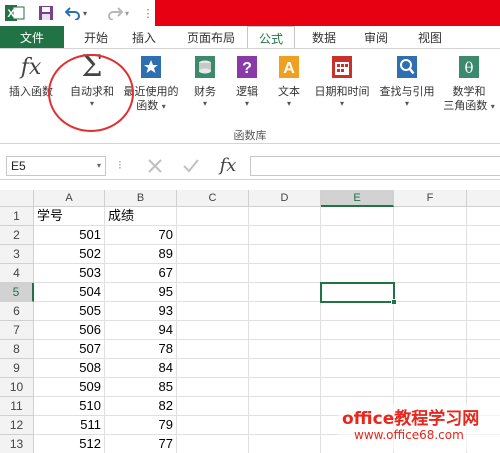  What do you see at coordinates (342, 81) in the screenshot?
I see `datetime-button: 日期和时间 ▾` at bounding box center [342, 81].